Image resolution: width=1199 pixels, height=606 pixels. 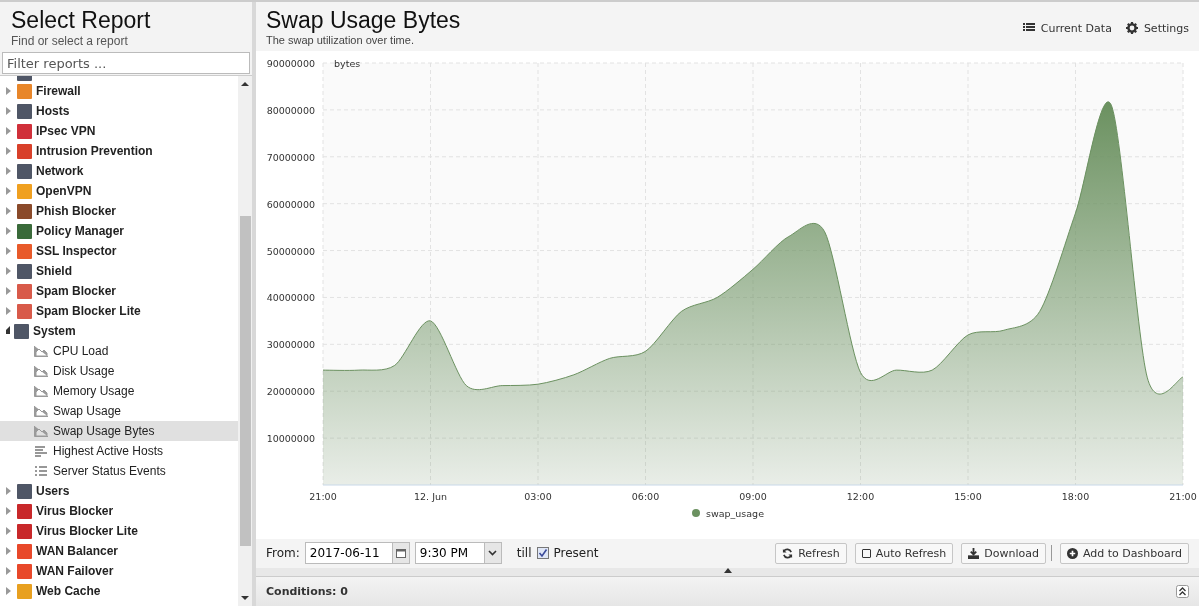 I want to click on report-item: Swap Usage Bytes, so click(x=119, y=431).